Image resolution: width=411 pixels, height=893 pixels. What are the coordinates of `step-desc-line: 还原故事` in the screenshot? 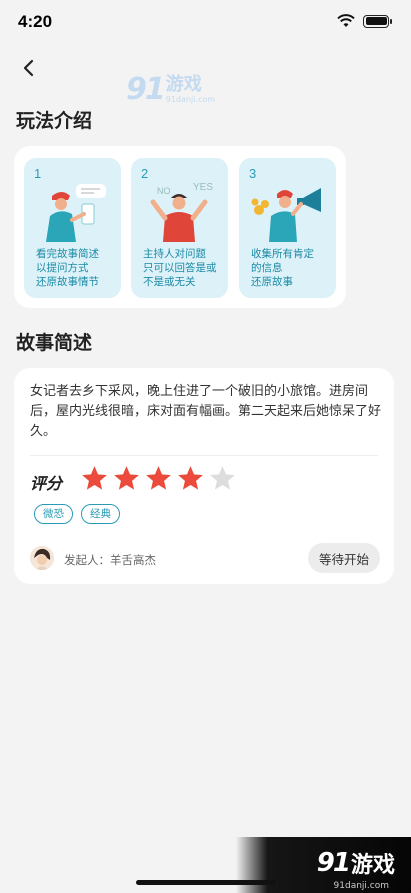 It's located at (272, 282).